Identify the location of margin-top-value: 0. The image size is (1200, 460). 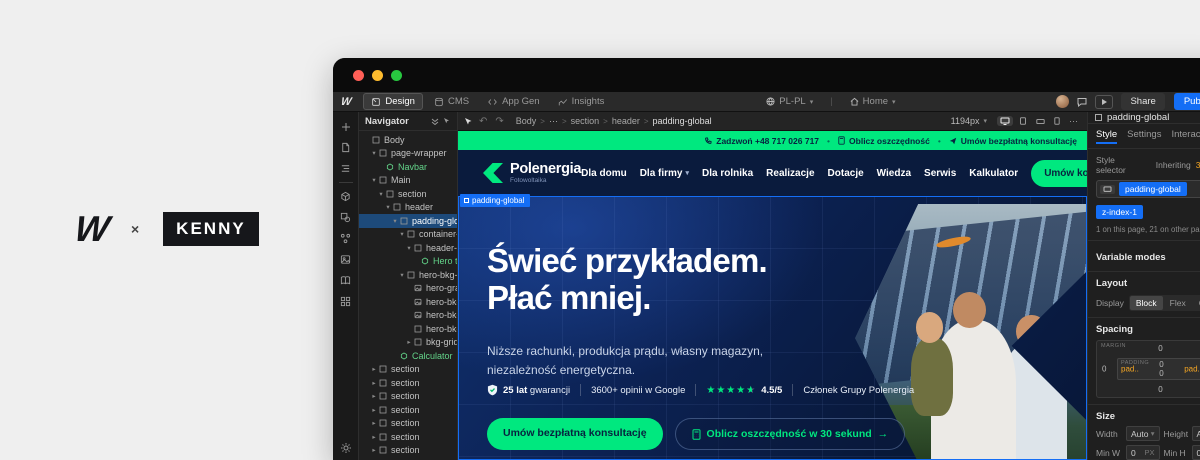
(1160, 348).